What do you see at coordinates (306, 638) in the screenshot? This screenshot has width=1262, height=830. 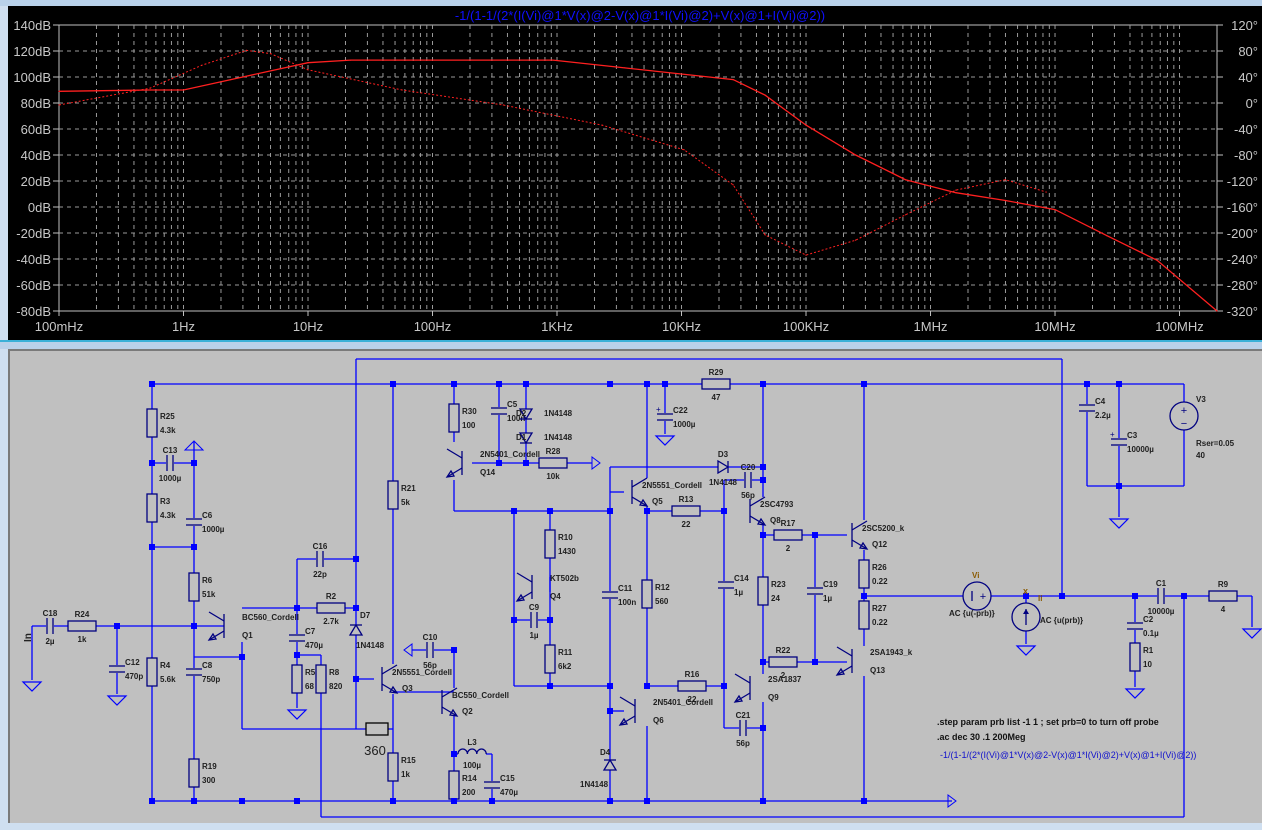 I see `component-c7: C7 470µ` at bounding box center [306, 638].